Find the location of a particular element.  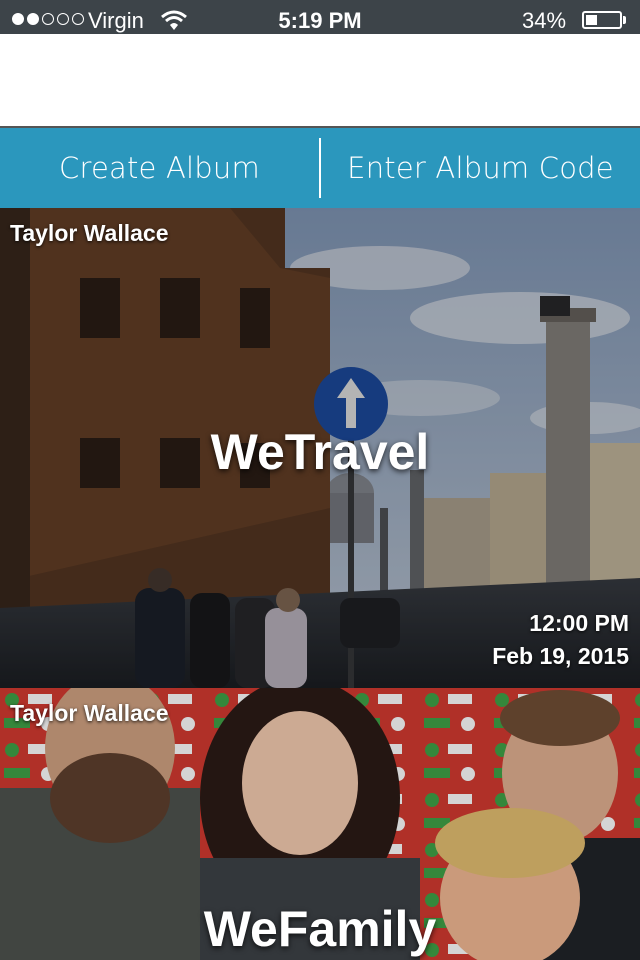

album-title: WeTravel is located at coordinates (320, 452).